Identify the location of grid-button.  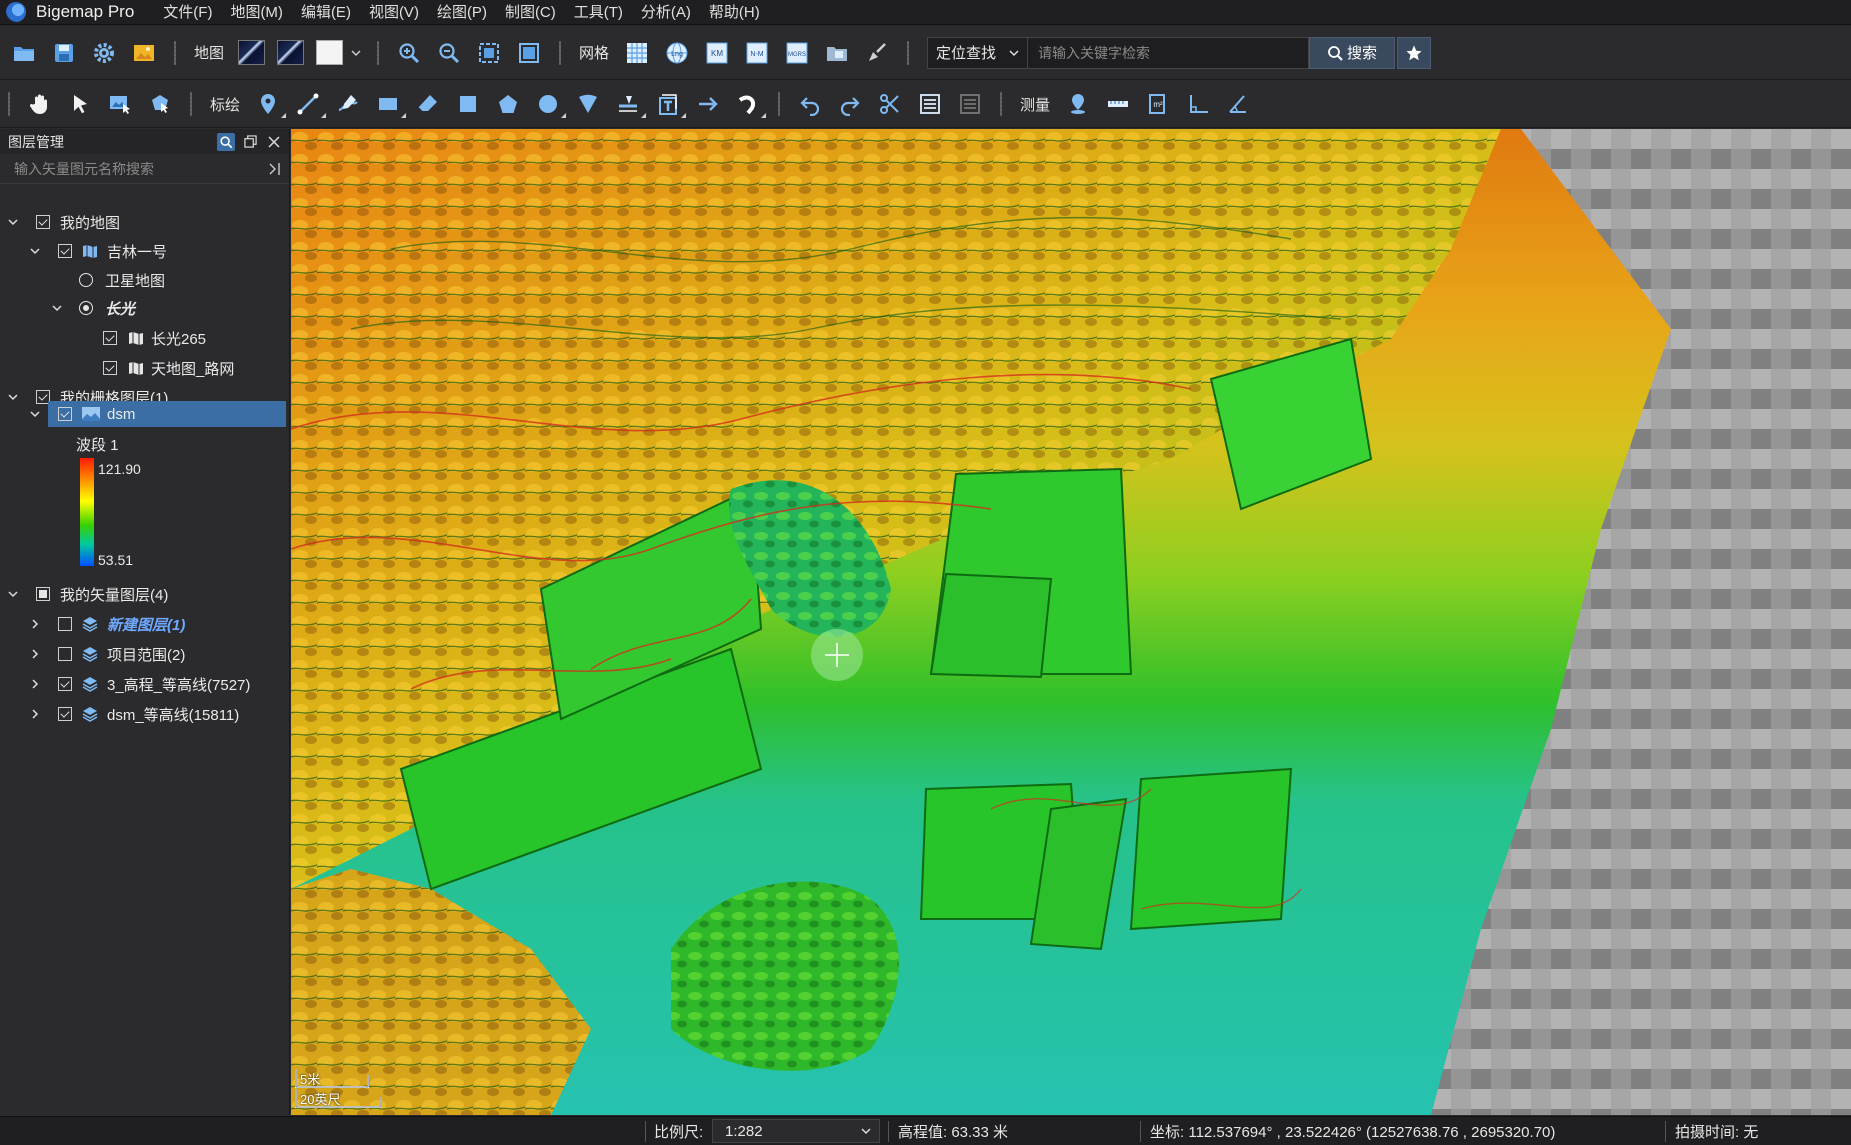
(637, 53).